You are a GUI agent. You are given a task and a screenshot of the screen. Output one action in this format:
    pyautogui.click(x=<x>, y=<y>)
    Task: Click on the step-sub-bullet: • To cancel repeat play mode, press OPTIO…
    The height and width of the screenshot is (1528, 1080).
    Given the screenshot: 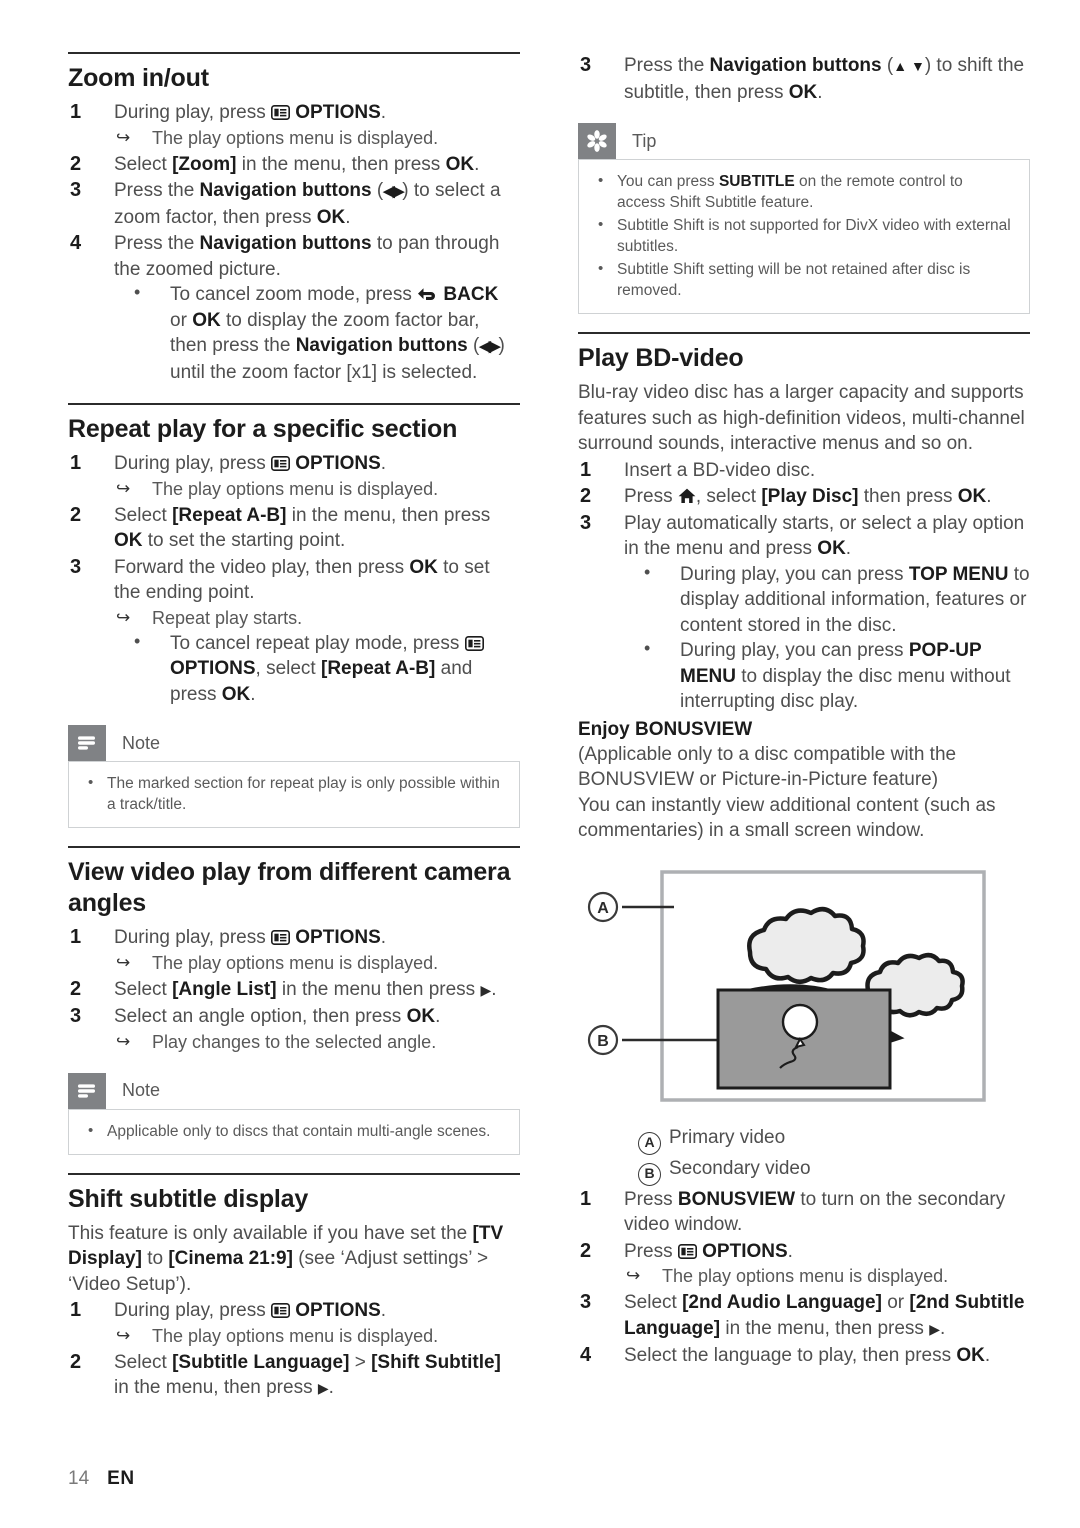 What is the action you would take?
    pyautogui.click(x=317, y=669)
    